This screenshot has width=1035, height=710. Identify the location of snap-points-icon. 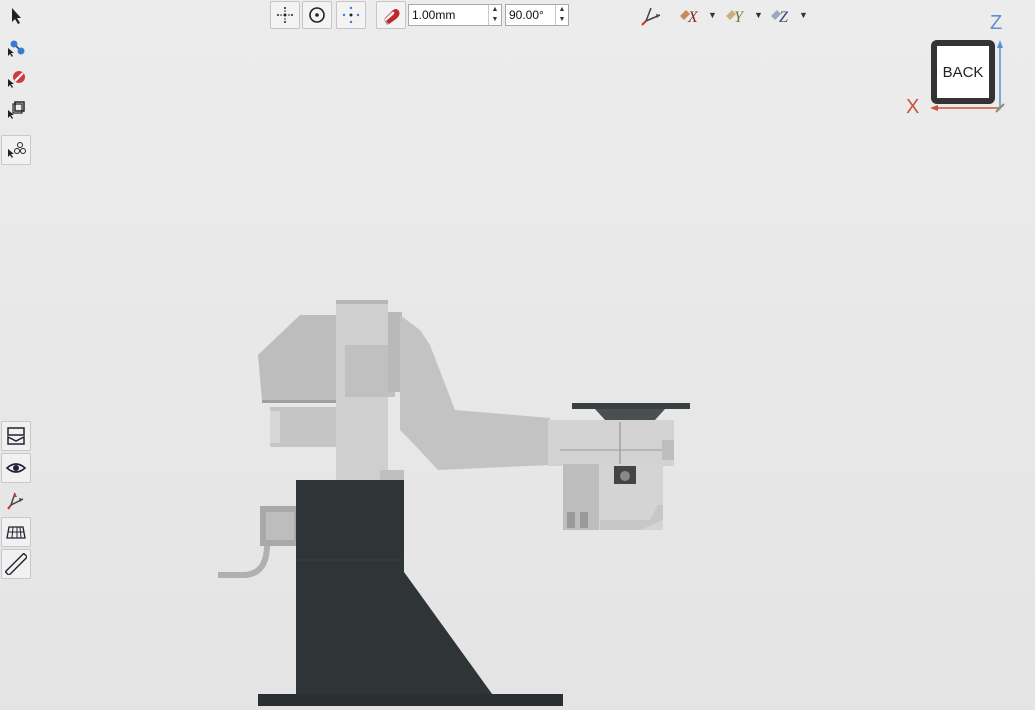
(351, 15).